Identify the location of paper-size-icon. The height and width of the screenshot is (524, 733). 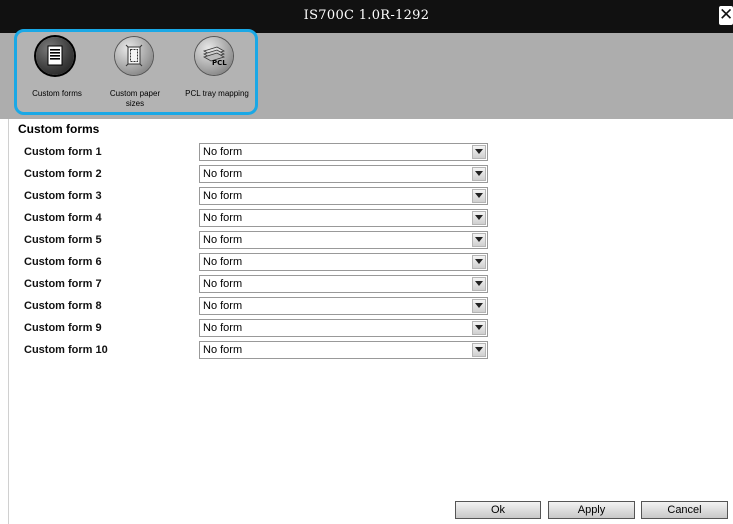
(134, 56).